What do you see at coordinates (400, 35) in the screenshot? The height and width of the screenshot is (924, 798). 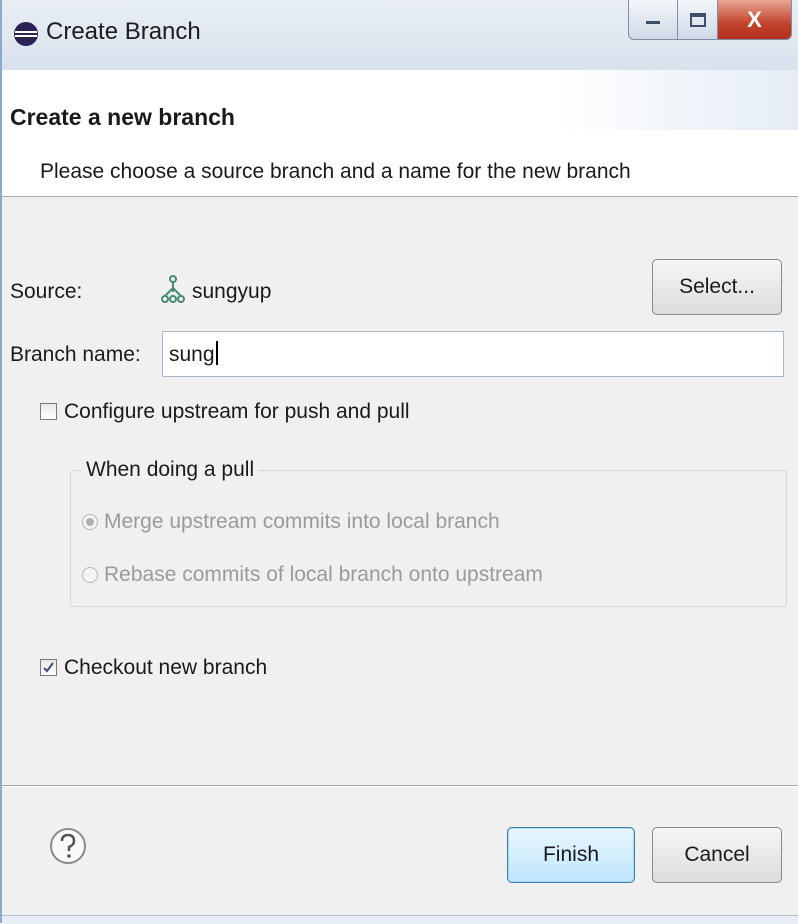 I see `title-bar: Create Branch X` at bounding box center [400, 35].